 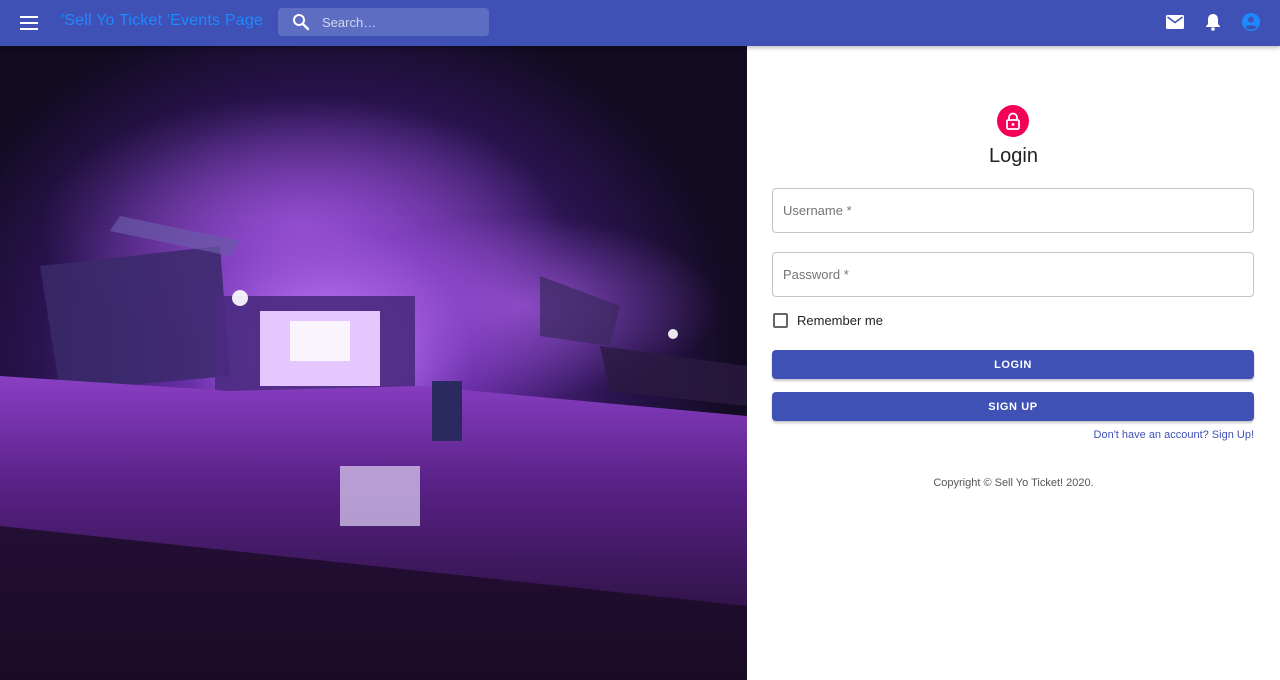 What do you see at coordinates (162, 21) in the screenshot?
I see `brand-title: 'Sell Yo Ticket 'Events Page` at bounding box center [162, 21].